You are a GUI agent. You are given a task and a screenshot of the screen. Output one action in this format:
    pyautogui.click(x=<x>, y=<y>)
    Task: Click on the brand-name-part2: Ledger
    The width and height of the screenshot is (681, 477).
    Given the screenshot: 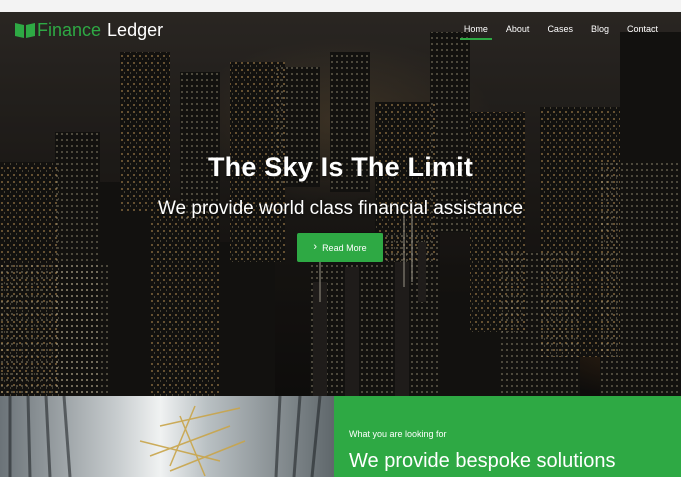 What is the action you would take?
    pyautogui.click(x=135, y=30)
    